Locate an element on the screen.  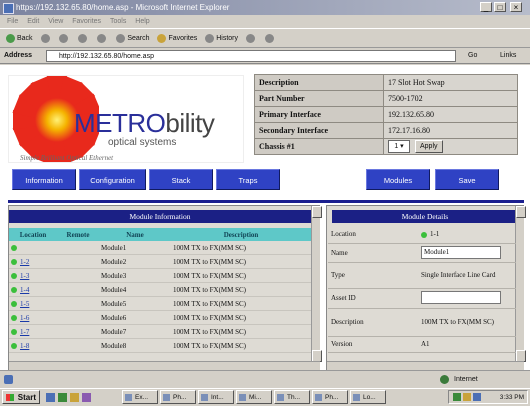
col-name: Name is located at coordinates (135, 234).